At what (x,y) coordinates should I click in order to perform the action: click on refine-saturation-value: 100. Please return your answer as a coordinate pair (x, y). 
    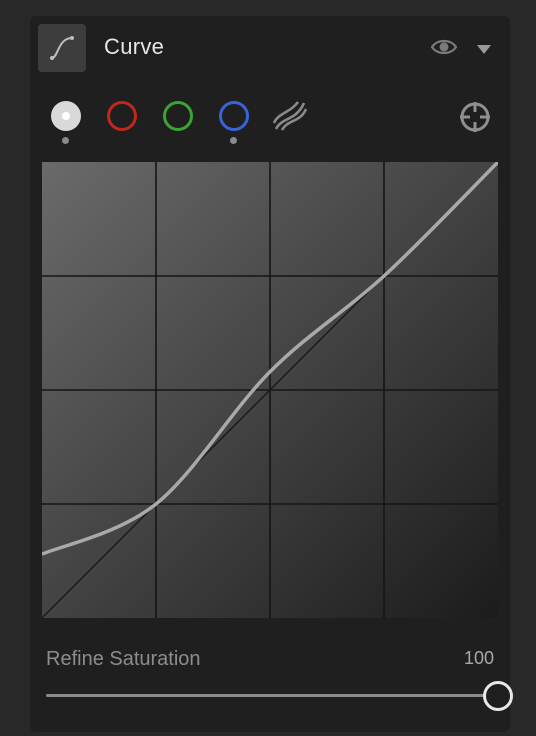
    Looking at the image, I should click on (479, 658).